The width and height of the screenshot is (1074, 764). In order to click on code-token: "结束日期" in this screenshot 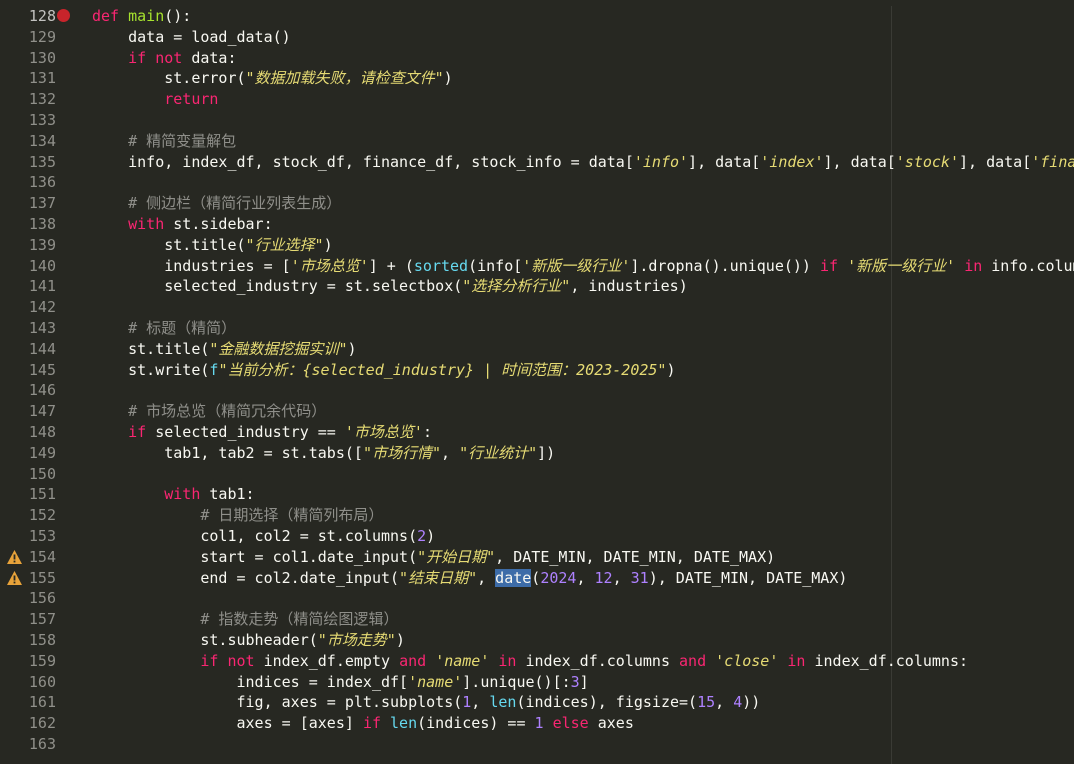, I will do `click(438, 577)`.